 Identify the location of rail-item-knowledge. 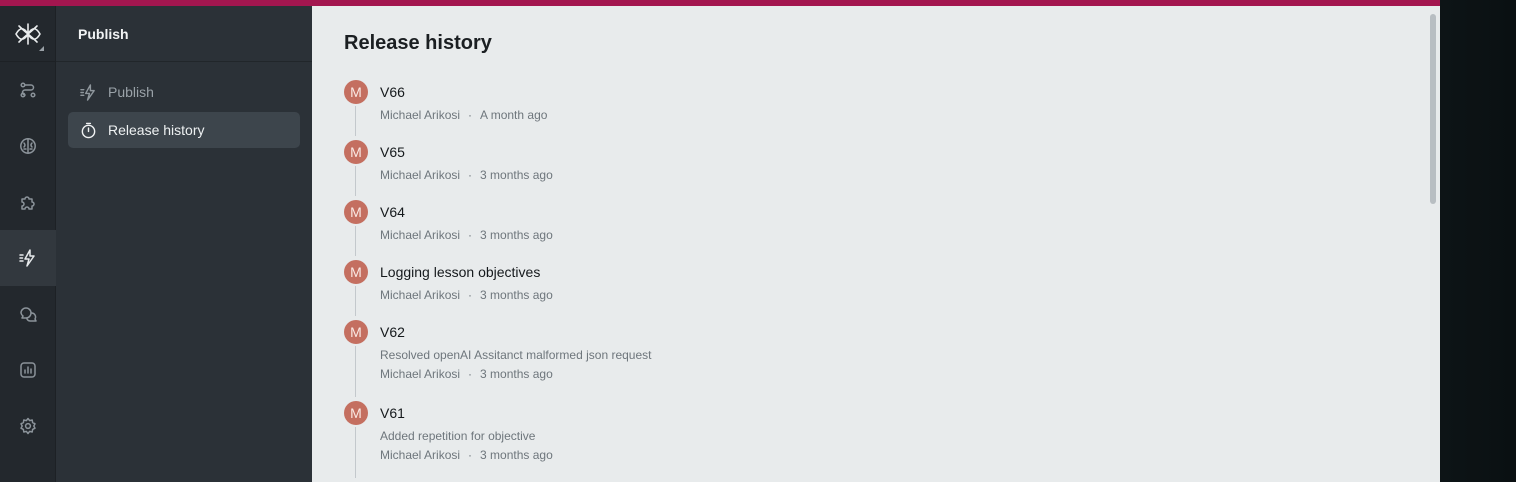
(28, 146).